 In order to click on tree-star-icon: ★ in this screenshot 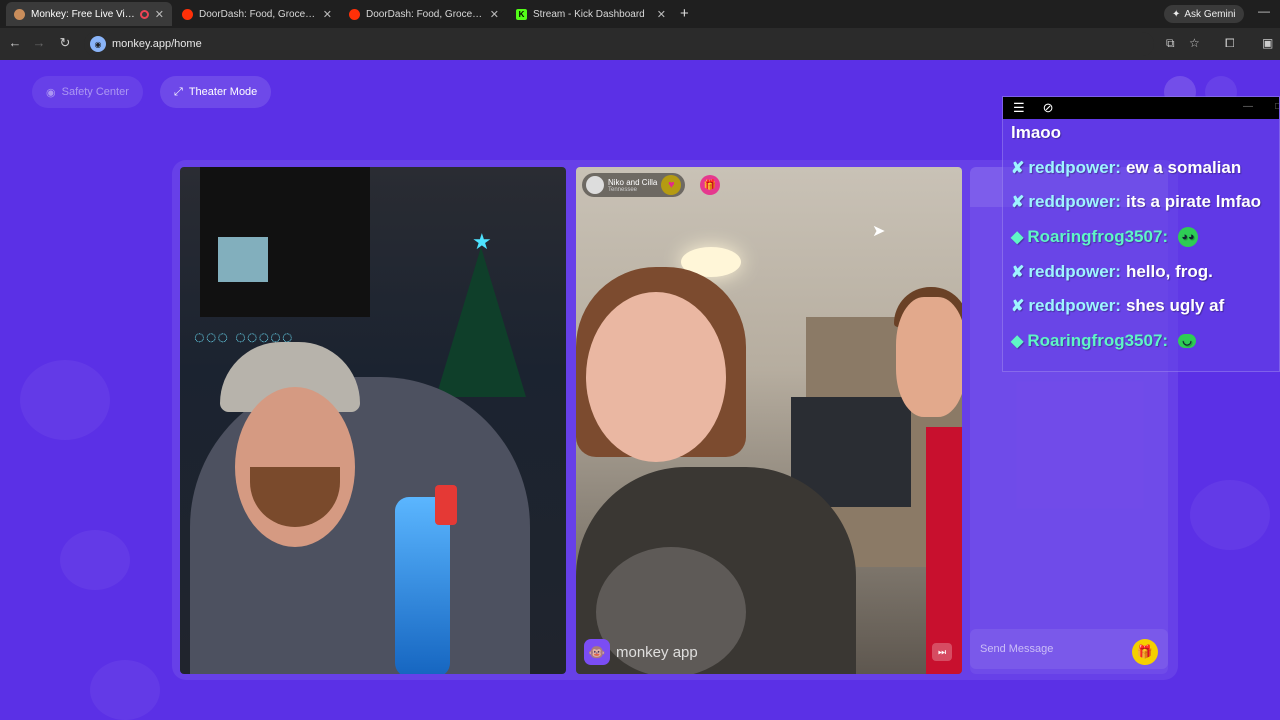, I will do `click(482, 241)`.